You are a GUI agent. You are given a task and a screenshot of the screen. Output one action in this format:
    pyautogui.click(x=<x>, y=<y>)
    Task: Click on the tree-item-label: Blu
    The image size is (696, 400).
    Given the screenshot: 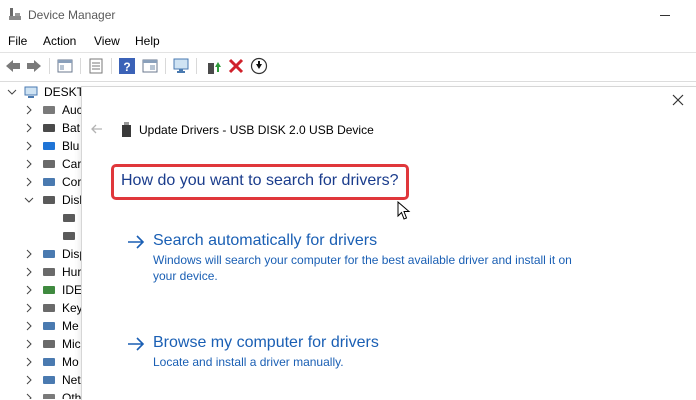 What is the action you would take?
    pyautogui.click(x=71, y=146)
    